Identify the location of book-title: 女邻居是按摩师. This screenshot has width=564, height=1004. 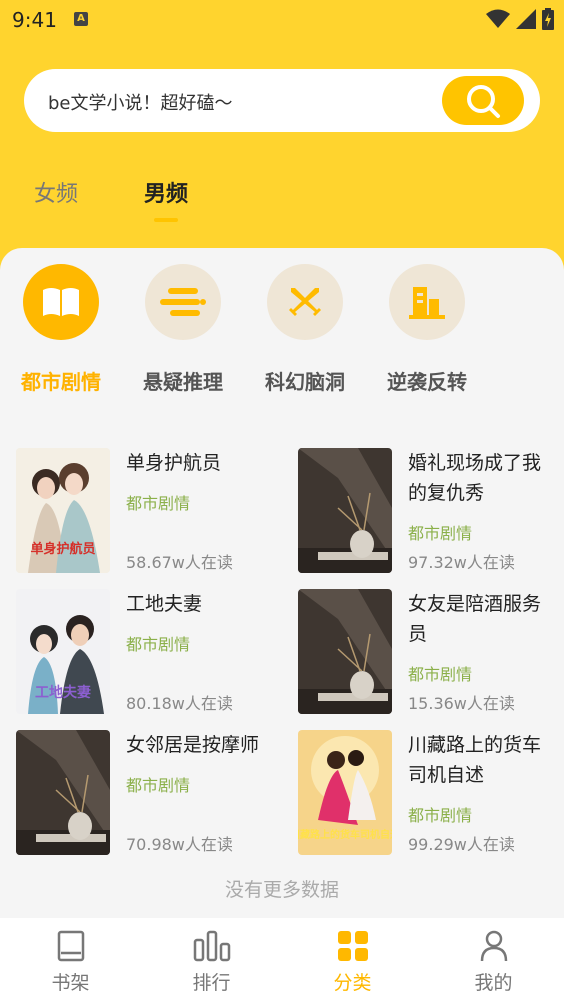
(193, 745).